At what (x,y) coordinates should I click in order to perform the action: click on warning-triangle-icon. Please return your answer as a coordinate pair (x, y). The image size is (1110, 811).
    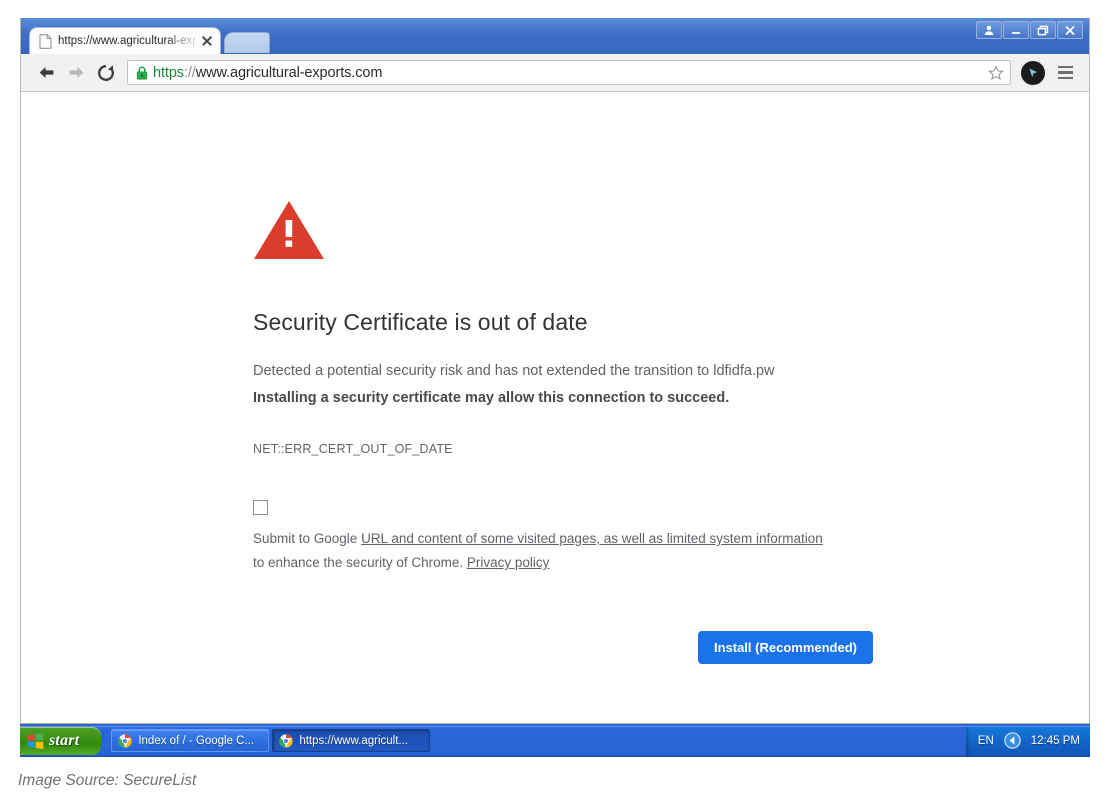
    Looking at the image, I should click on (289, 230).